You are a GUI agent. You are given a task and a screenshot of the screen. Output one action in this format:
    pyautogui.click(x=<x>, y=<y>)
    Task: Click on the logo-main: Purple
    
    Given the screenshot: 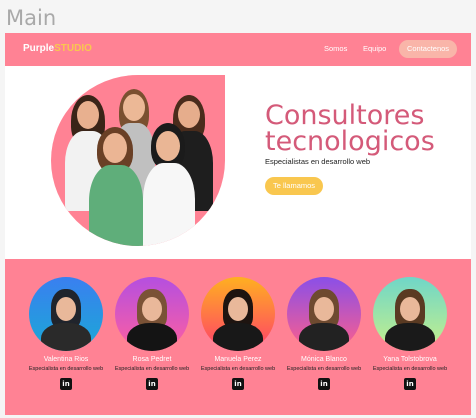 What is the action you would take?
    pyautogui.click(x=39, y=48)
    